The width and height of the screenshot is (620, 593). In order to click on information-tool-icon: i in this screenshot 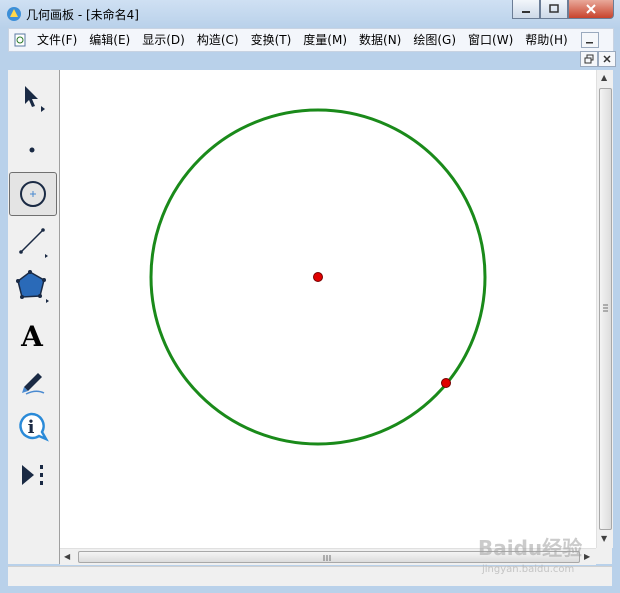, I will do `click(34, 427)`.